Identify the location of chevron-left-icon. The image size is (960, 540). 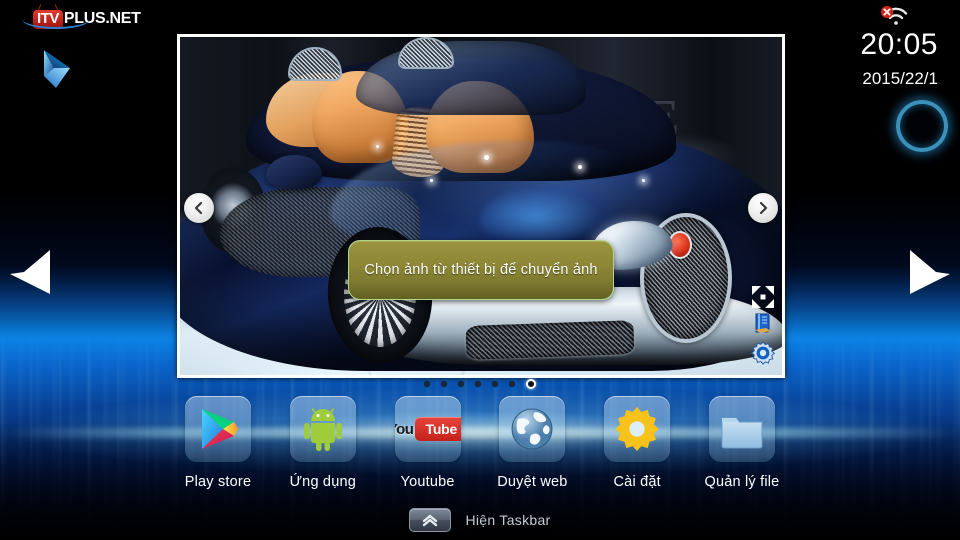
(198, 208).